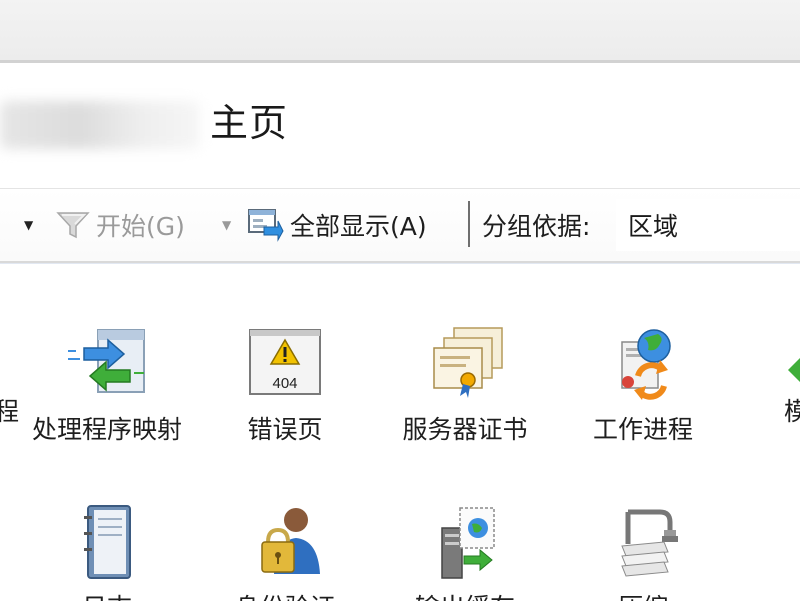 The height and width of the screenshot is (601, 800). I want to click on tile-label: 服务器证书, so click(465, 429).